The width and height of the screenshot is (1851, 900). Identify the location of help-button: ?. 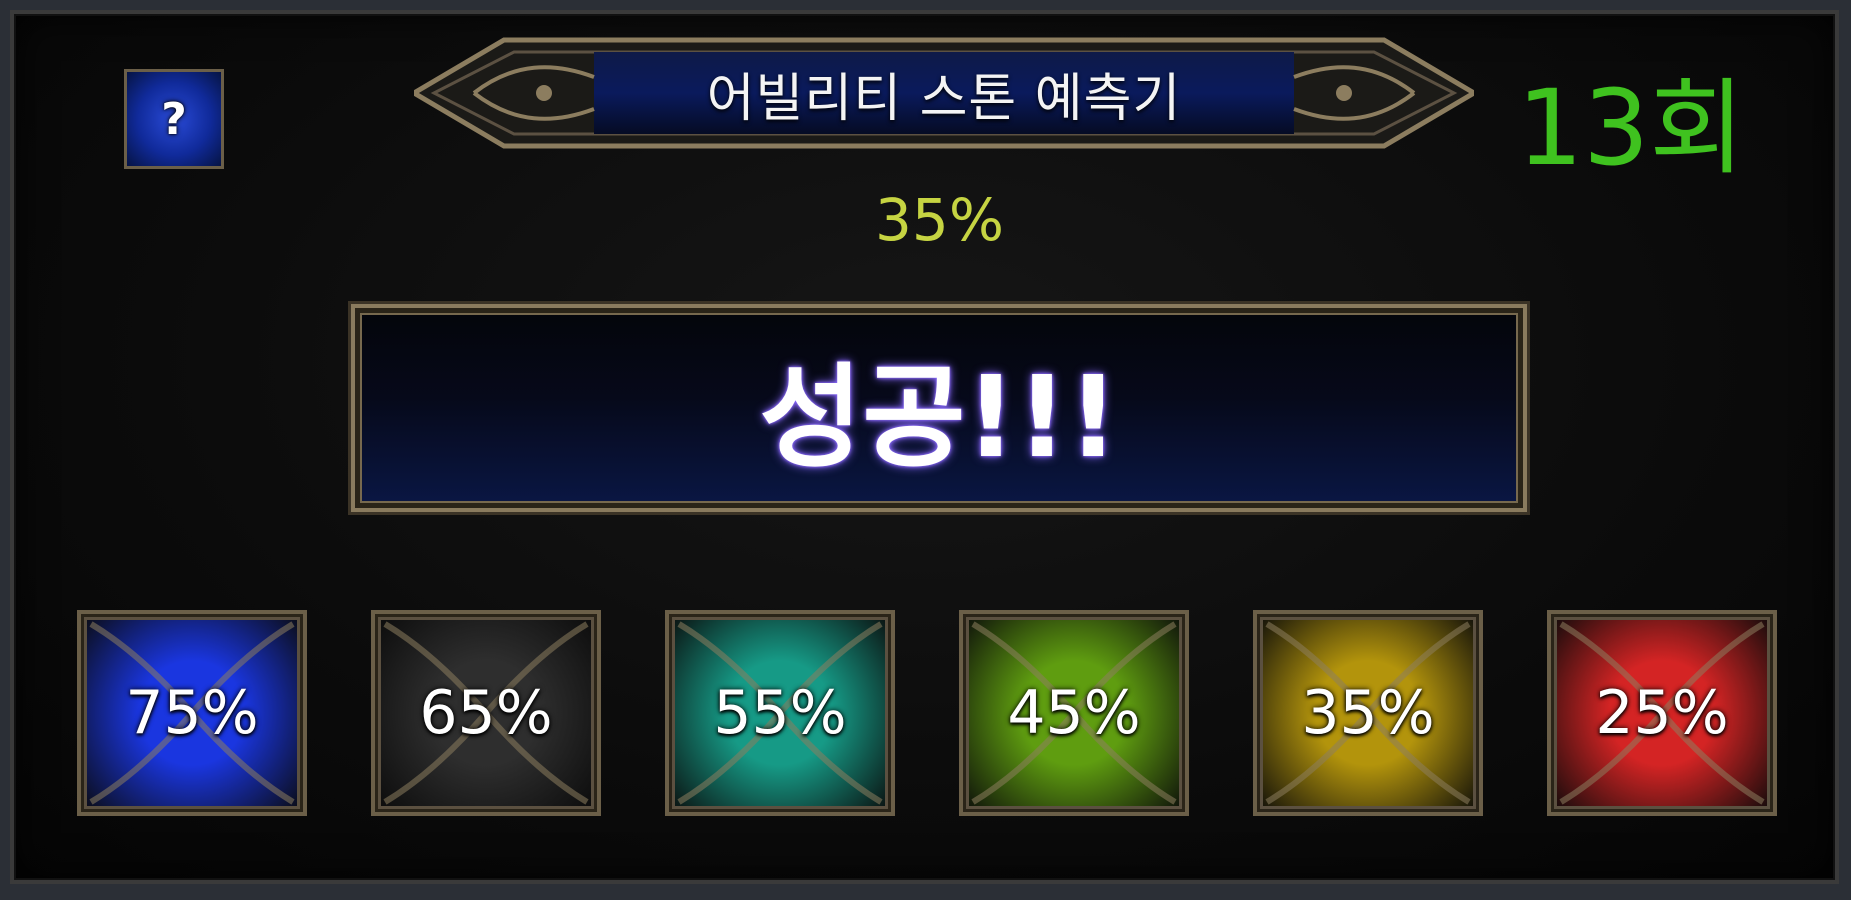
(174, 119).